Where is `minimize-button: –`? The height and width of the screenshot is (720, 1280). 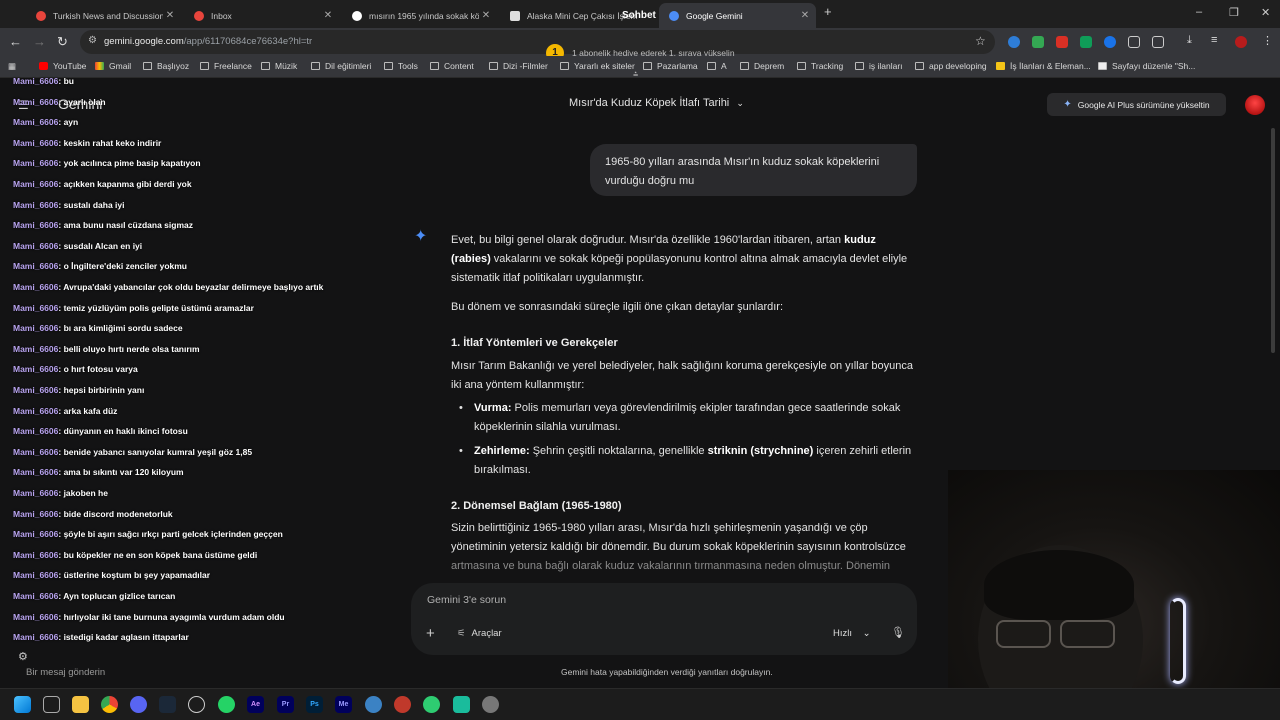 minimize-button: – is located at coordinates (1199, 12).